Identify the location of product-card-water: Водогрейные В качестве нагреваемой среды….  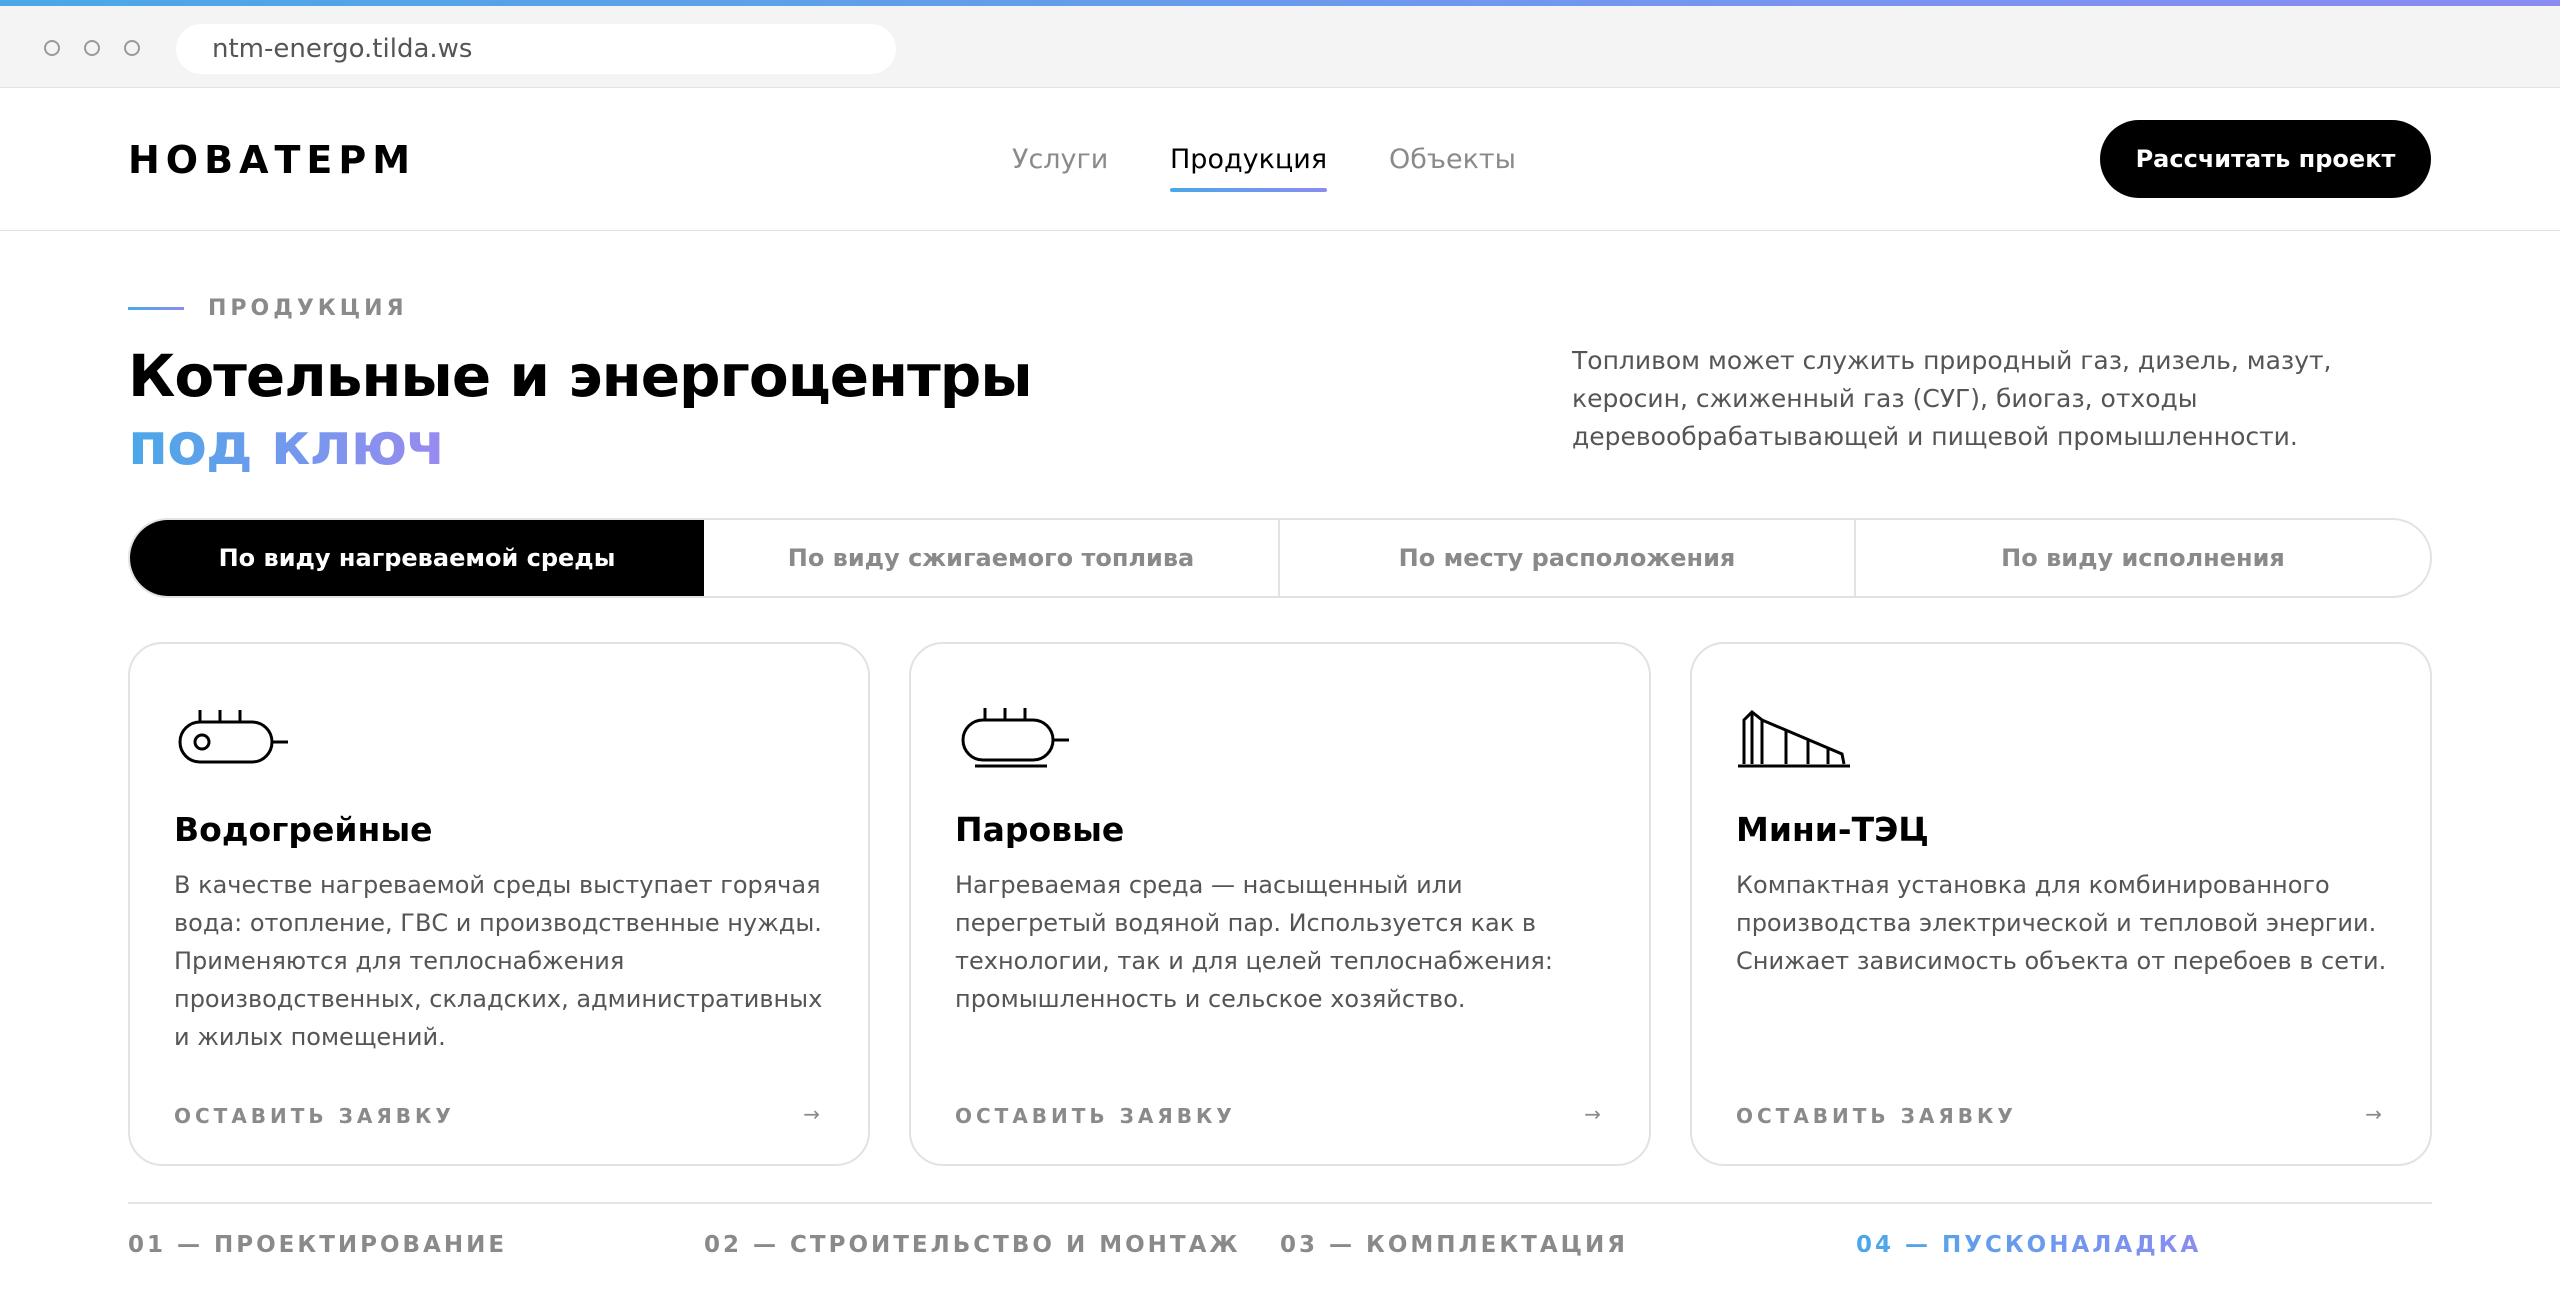
(499, 904).